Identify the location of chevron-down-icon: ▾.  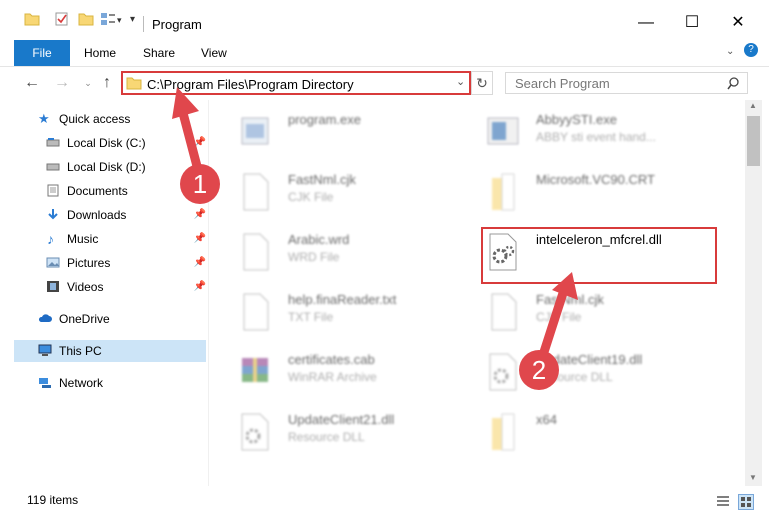
(119, 20).